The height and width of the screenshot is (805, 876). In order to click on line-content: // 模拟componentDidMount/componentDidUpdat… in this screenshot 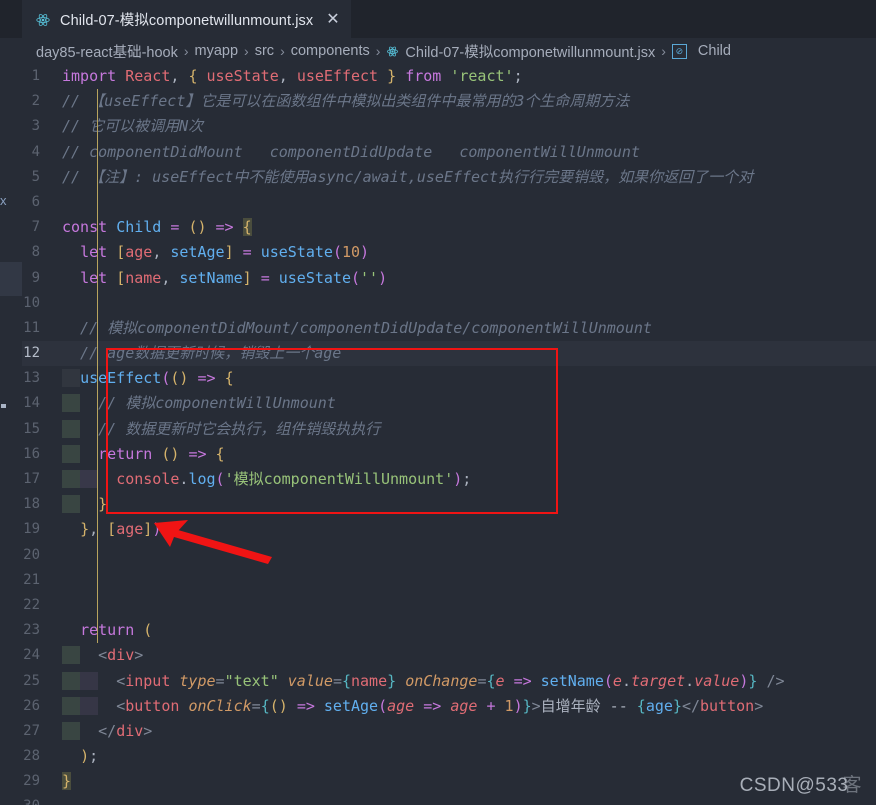, I will do `click(357, 327)`.